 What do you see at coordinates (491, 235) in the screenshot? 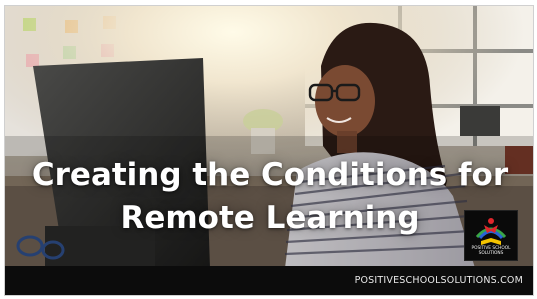
I see `positive-school-solutions-logo: POSITIVE SCHOOL SOLUTIONS` at bounding box center [491, 235].